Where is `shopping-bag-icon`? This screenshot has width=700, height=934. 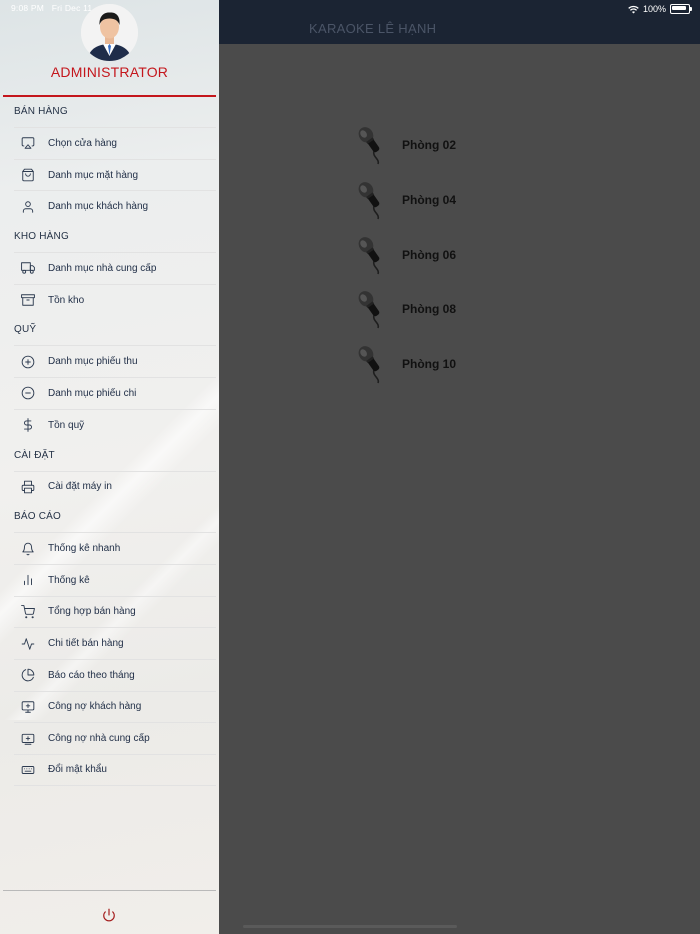
shopping-bag-icon is located at coordinates (28, 175).